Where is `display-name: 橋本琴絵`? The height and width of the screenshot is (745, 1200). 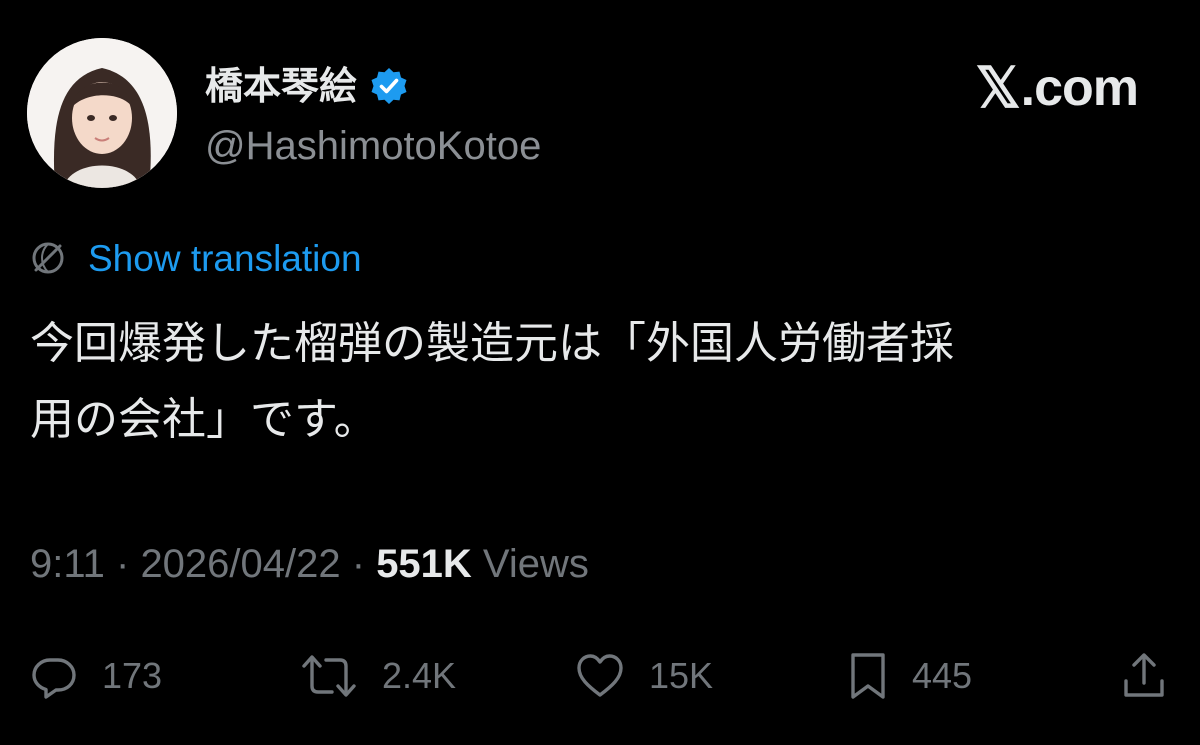
display-name: 橋本琴絵 is located at coordinates (281, 86).